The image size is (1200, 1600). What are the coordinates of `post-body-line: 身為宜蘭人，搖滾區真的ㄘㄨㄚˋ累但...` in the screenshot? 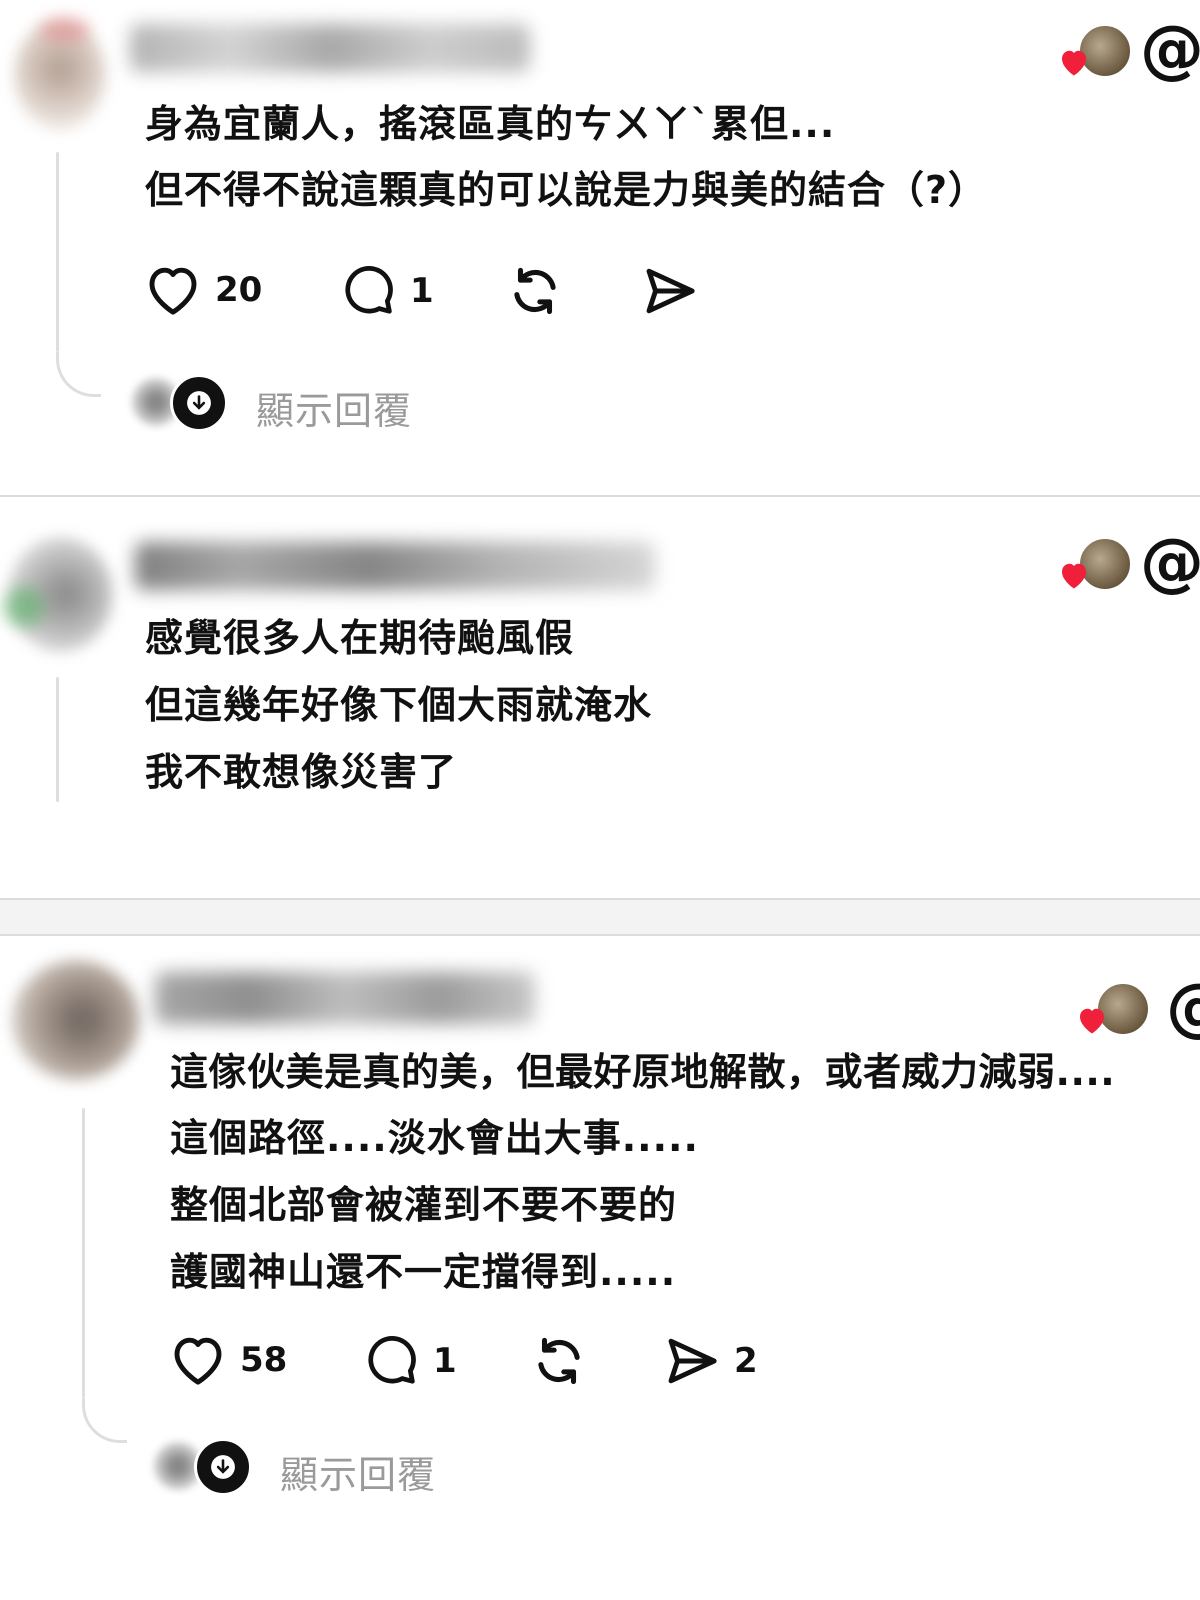 It's located at (490, 124).